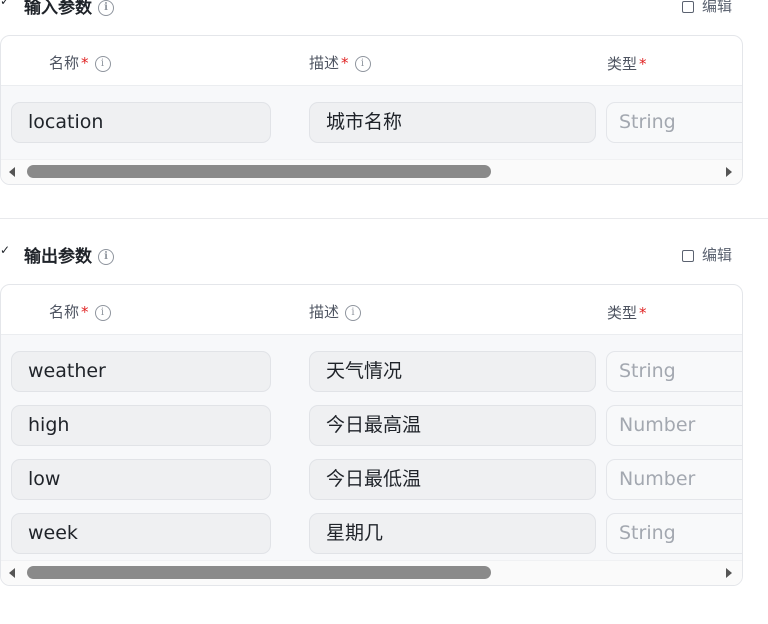  What do you see at coordinates (141, 479) in the screenshot?
I see `param-name-input: low` at bounding box center [141, 479].